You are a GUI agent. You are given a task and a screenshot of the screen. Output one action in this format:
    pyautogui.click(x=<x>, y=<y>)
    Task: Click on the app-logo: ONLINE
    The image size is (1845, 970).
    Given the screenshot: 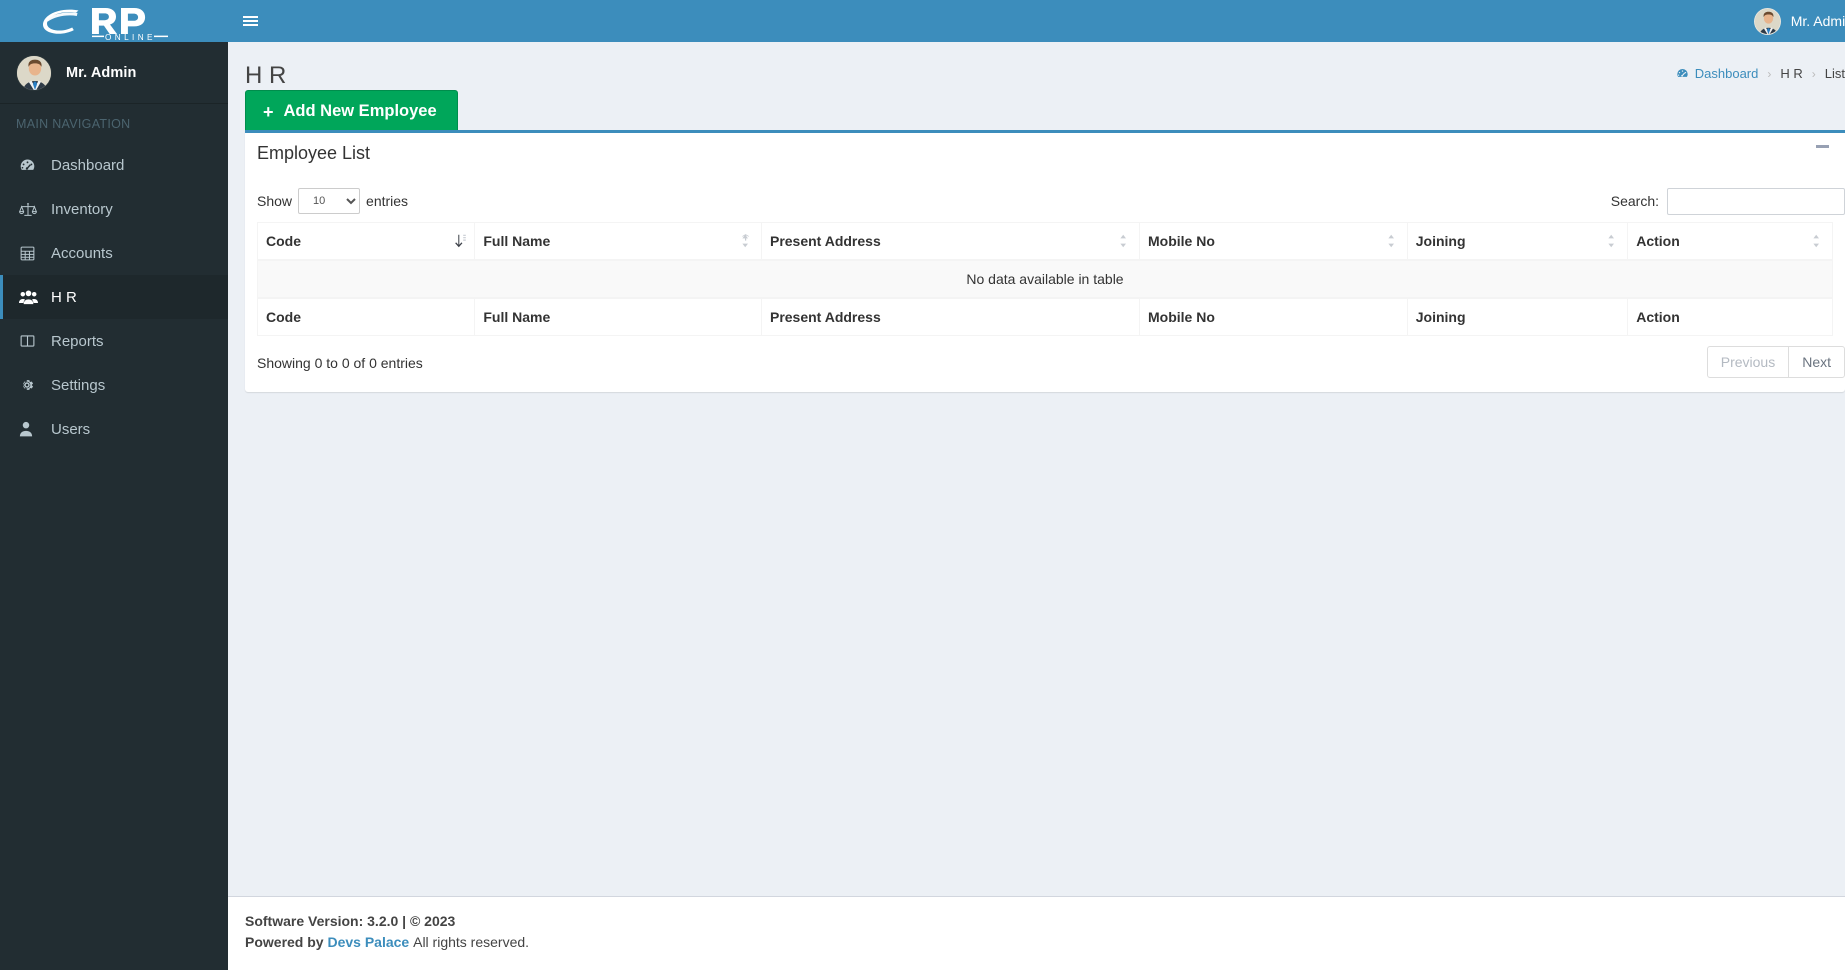 What is the action you would take?
    pyautogui.click(x=114, y=21)
    